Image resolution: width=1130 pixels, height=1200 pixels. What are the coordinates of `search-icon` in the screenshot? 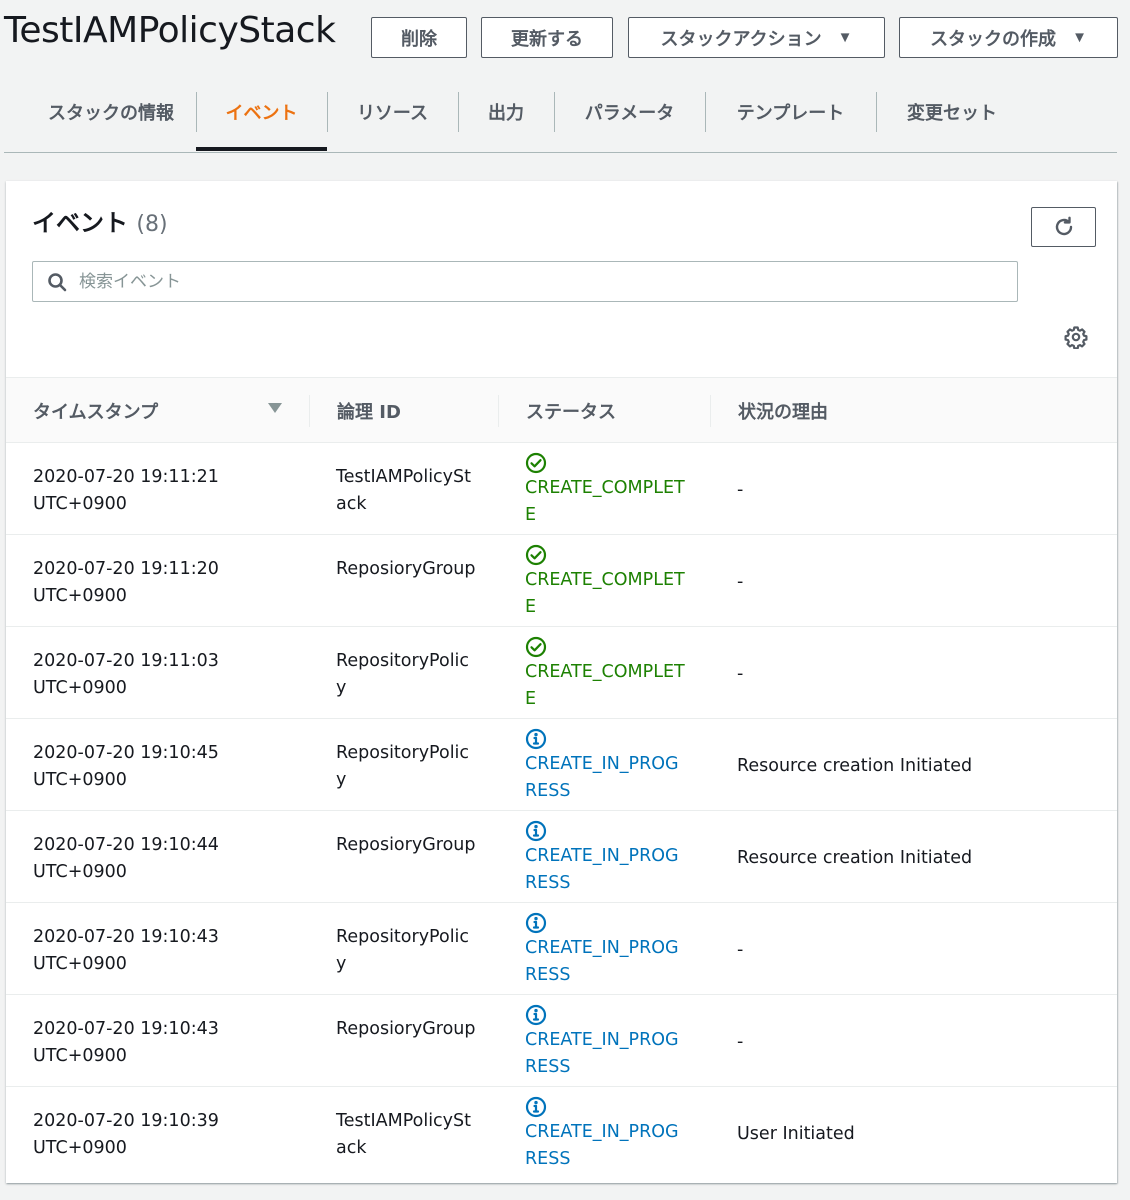 It's located at (57, 282).